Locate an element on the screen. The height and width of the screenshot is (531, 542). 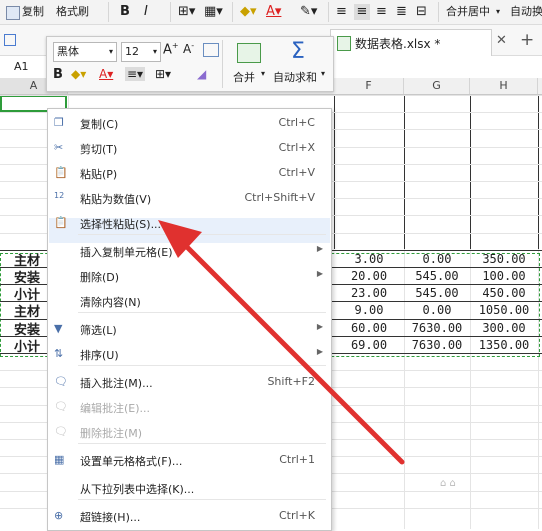
font-size-select: 12 ▾ is located at coordinates (141, 52).